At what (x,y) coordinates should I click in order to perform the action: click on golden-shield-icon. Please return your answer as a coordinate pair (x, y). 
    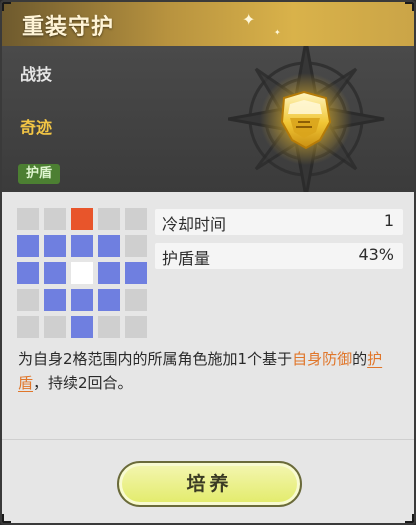
    Looking at the image, I should click on (306, 119).